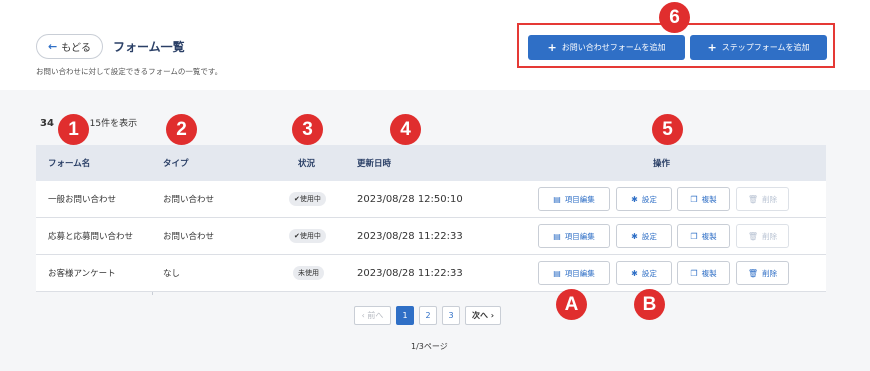 This screenshot has width=870, height=371. What do you see at coordinates (649, 304) in the screenshot?
I see `annotation-marker-b: B` at bounding box center [649, 304].